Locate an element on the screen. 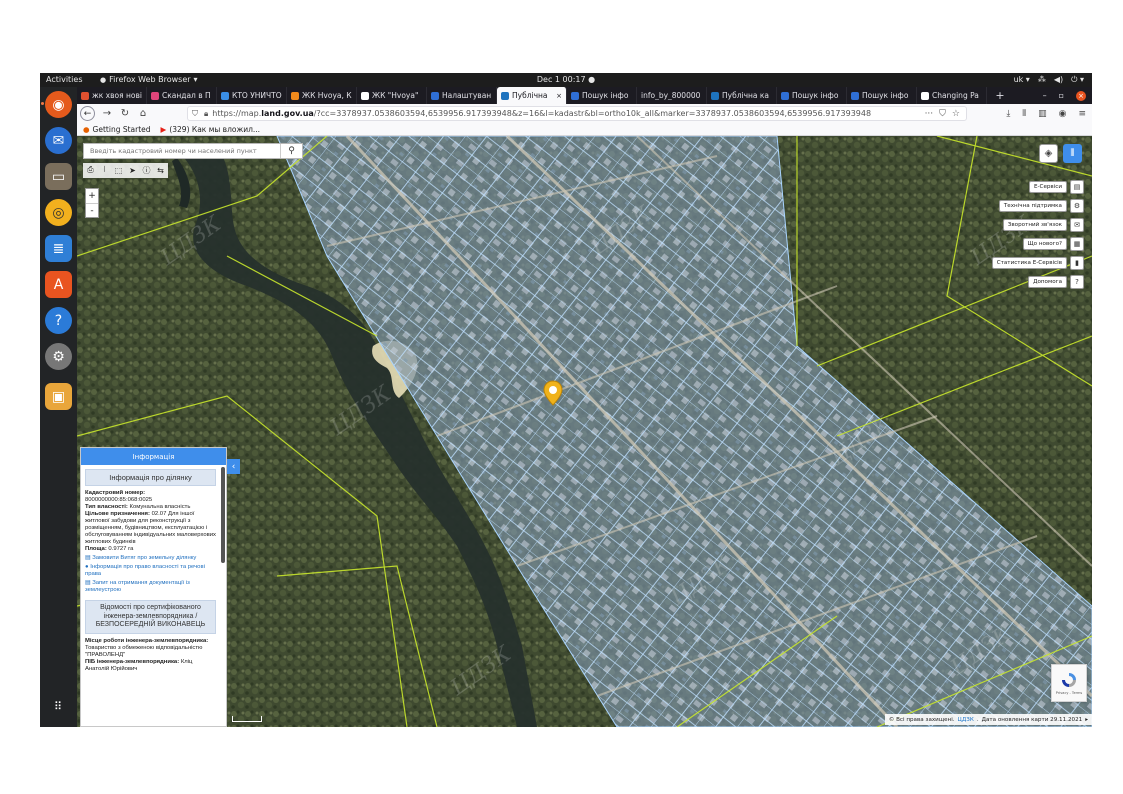  search-button: ⚲ is located at coordinates (291, 151).